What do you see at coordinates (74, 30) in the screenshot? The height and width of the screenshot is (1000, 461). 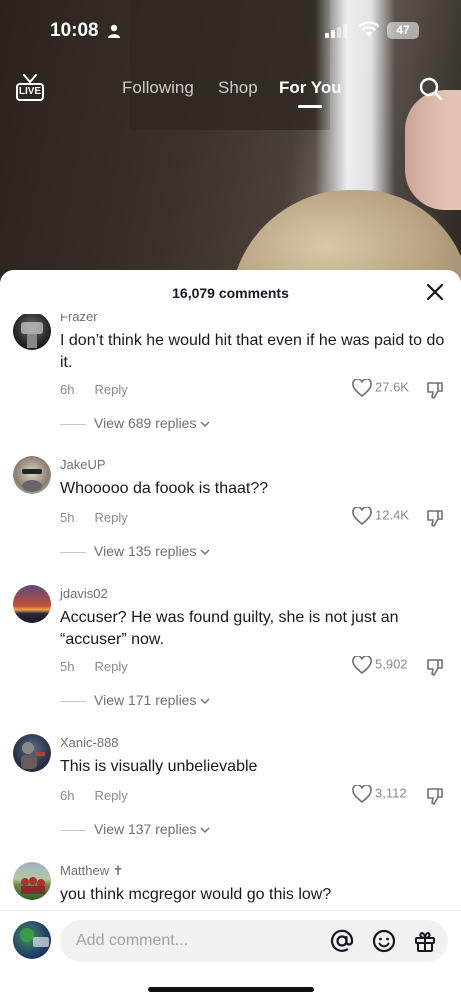 I see `status-time: 10:08` at bounding box center [74, 30].